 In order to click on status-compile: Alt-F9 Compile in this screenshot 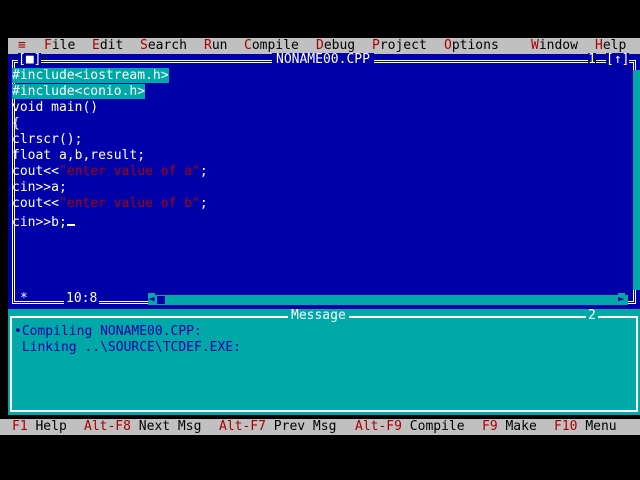, I will do `click(410, 427)`.